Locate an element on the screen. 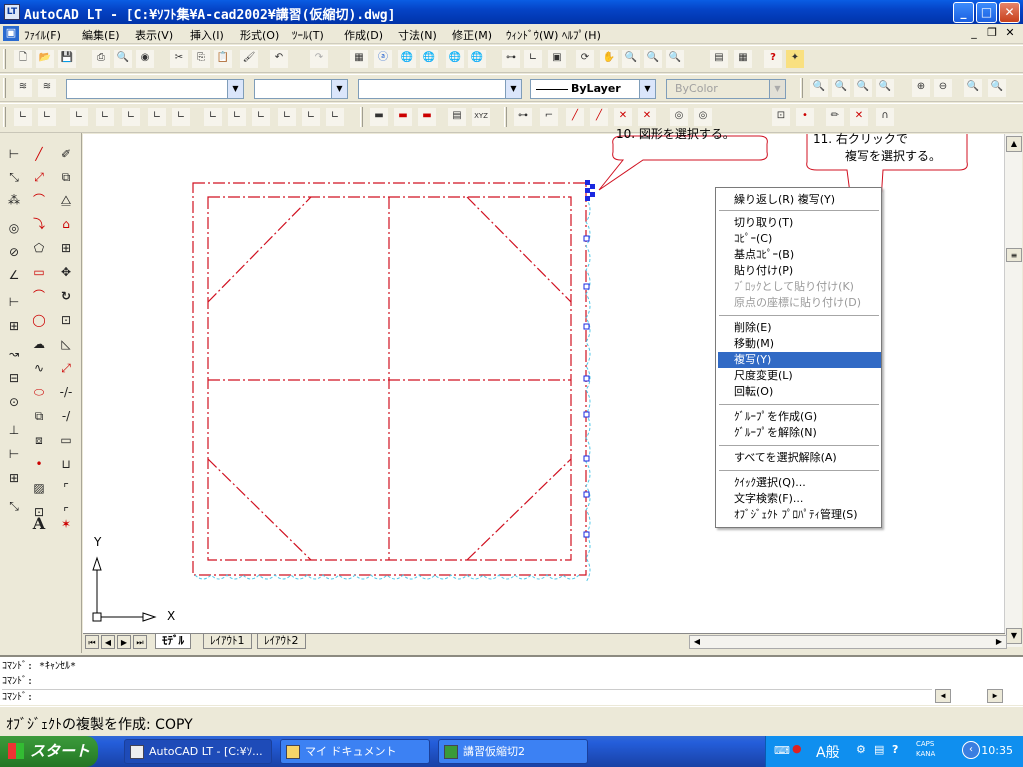 The height and width of the screenshot is (767, 1023). osnap-ext-icon: ╱ is located at coordinates (599, 117).